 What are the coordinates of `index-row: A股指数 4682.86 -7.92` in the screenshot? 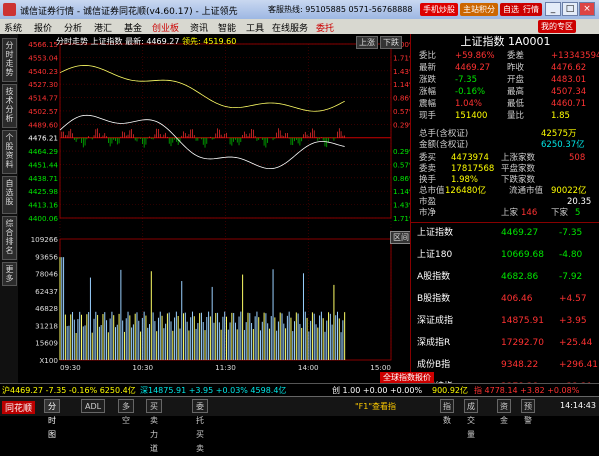 It's located at (505, 279).